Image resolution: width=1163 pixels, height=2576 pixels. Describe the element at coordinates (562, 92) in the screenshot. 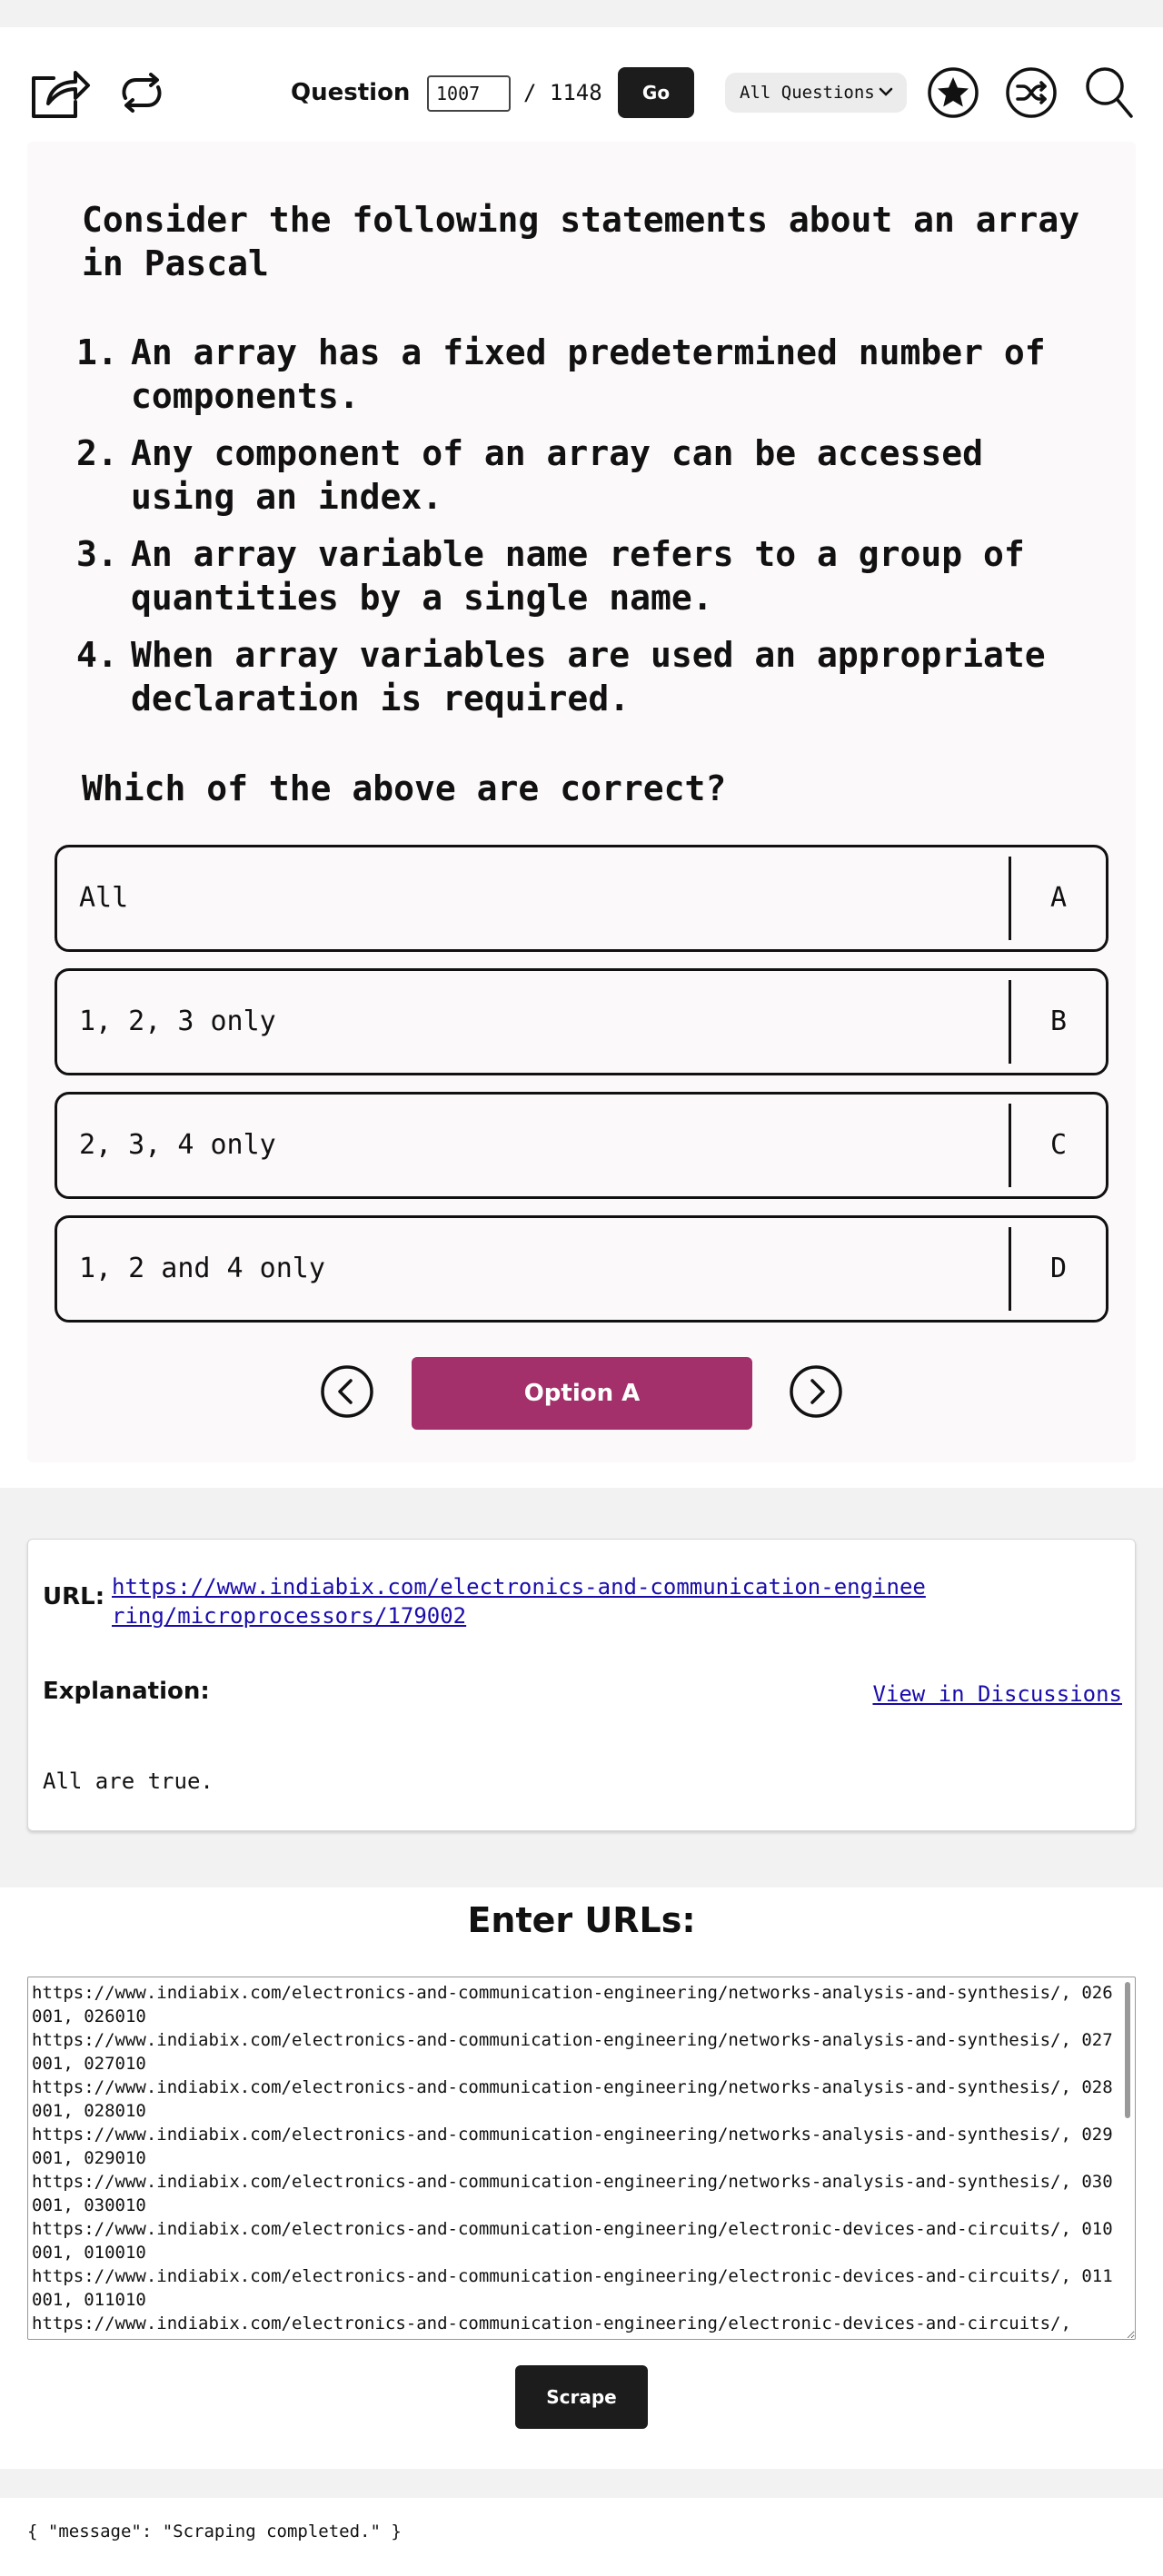

I see `question-total: / 1148` at that location.